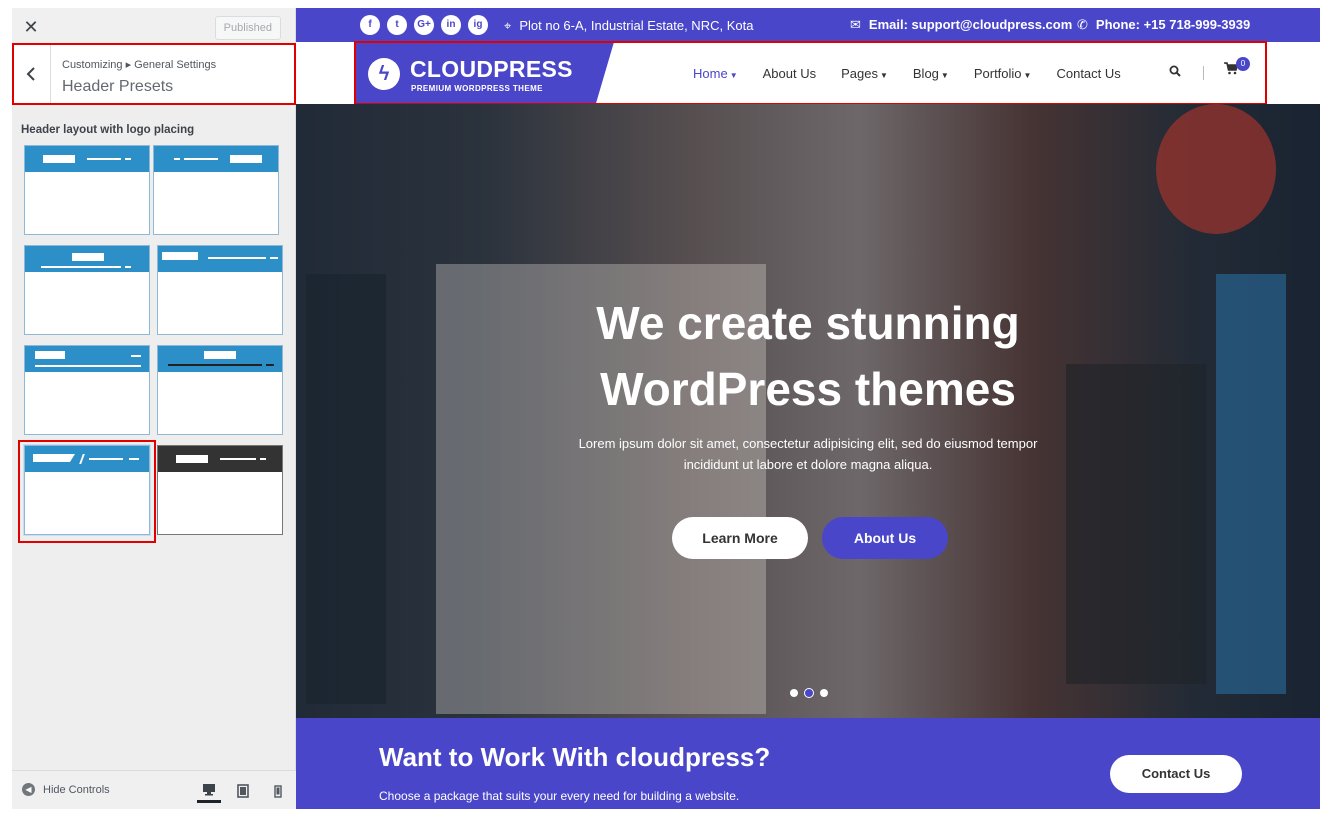 The width and height of the screenshot is (1330, 815). Describe the element at coordinates (247, 28) in the screenshot. I see `publish-button: Published` at that location.